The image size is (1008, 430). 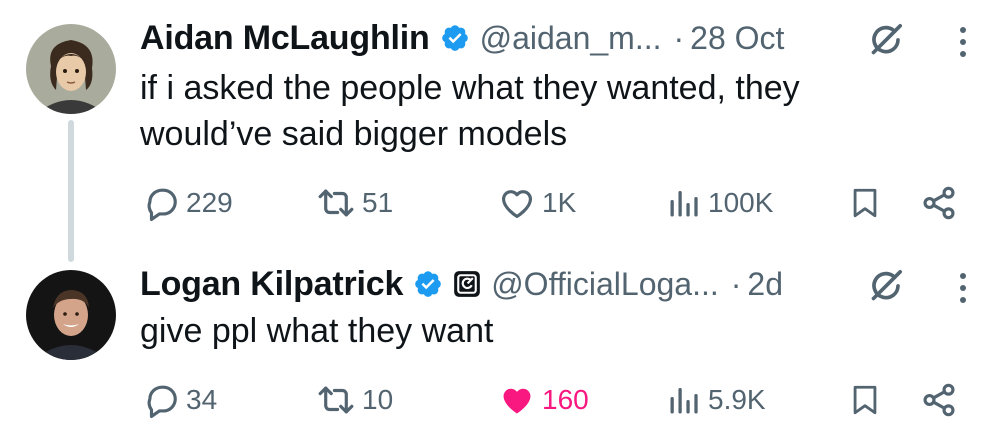 I want to click on reply-button: 34, so click(x=179, y=400).